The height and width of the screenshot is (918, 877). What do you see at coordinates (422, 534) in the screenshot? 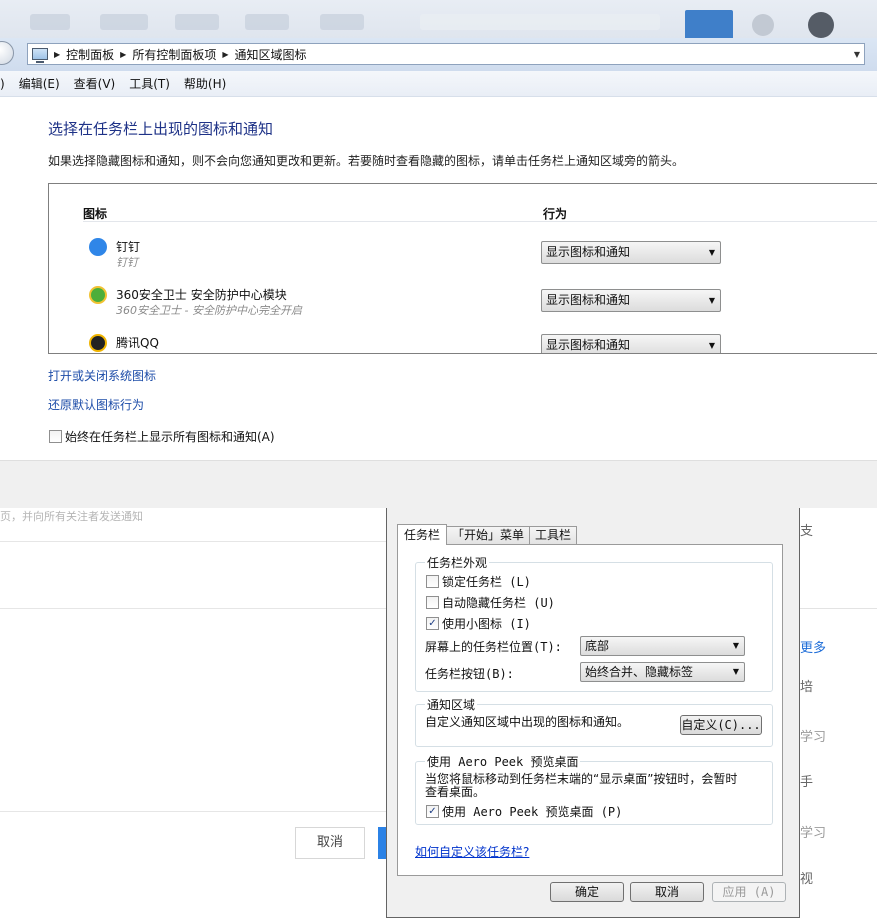
I see `tab-taskbar: 任务栏` at bounding box center [422, 534].